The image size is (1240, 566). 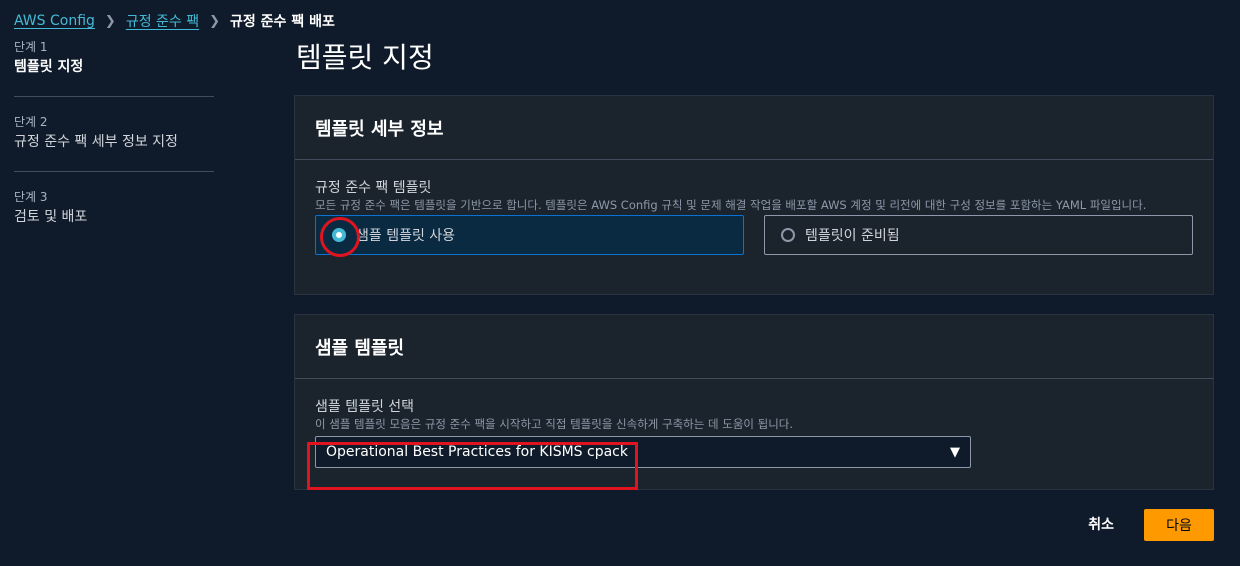 I want to click on step-title: 검토 및 배포, so click(x=51, y=217).